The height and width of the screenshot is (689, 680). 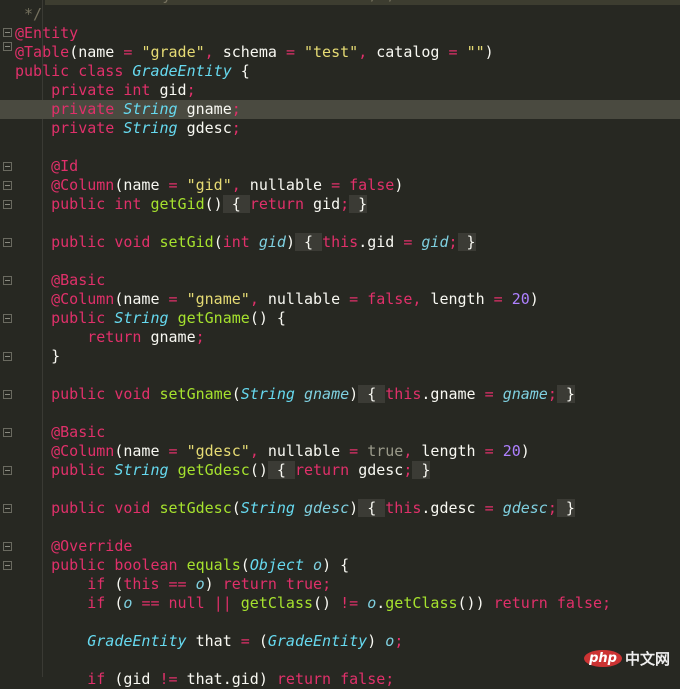 What do you see at coordinates (347, 90) in the screenshot?
I see `code-line: private int gid;` at bounding box center [347, 90].